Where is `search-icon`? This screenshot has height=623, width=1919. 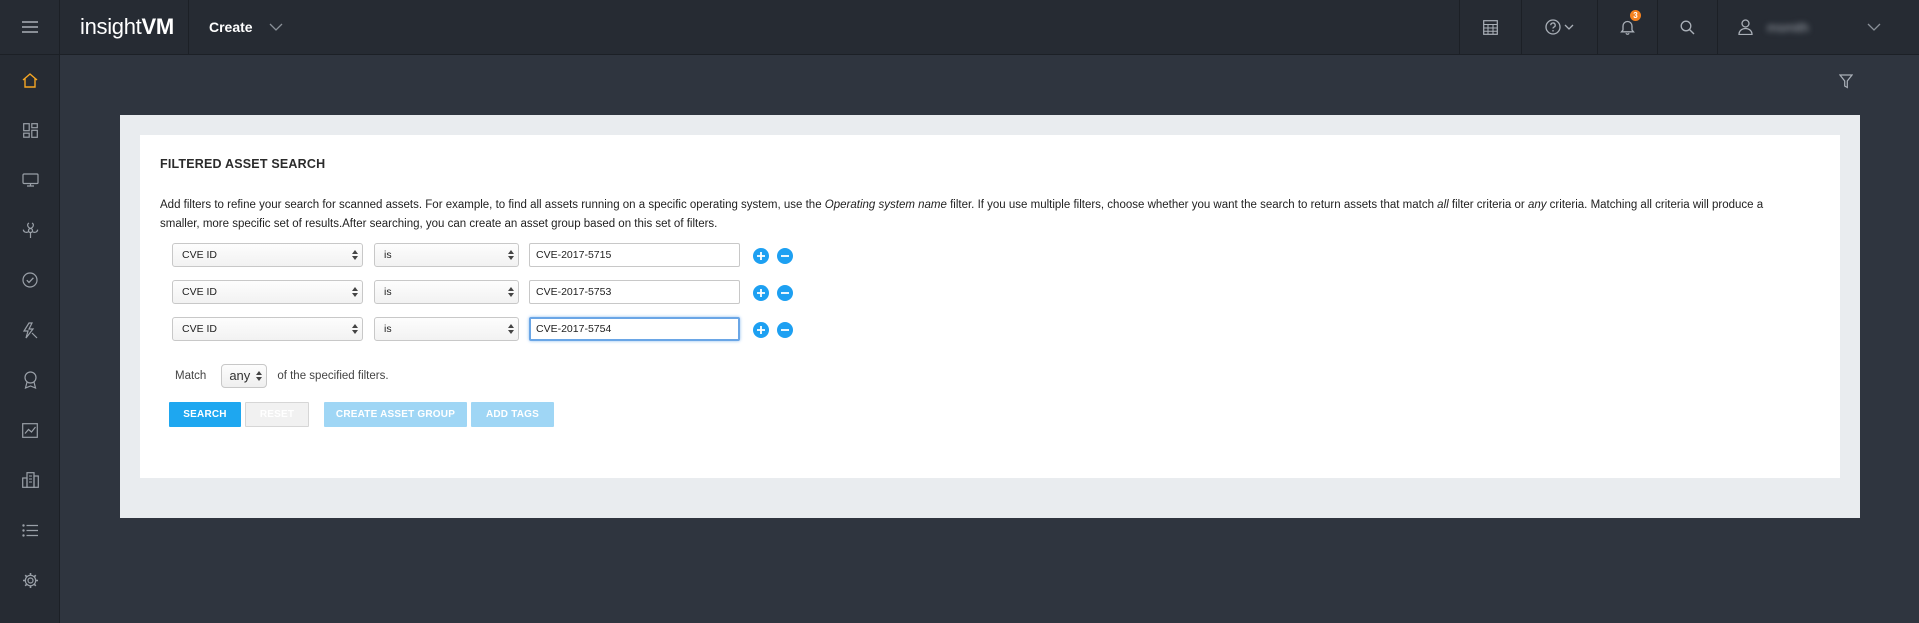 search-icon is located at coordinates (1687, 27).